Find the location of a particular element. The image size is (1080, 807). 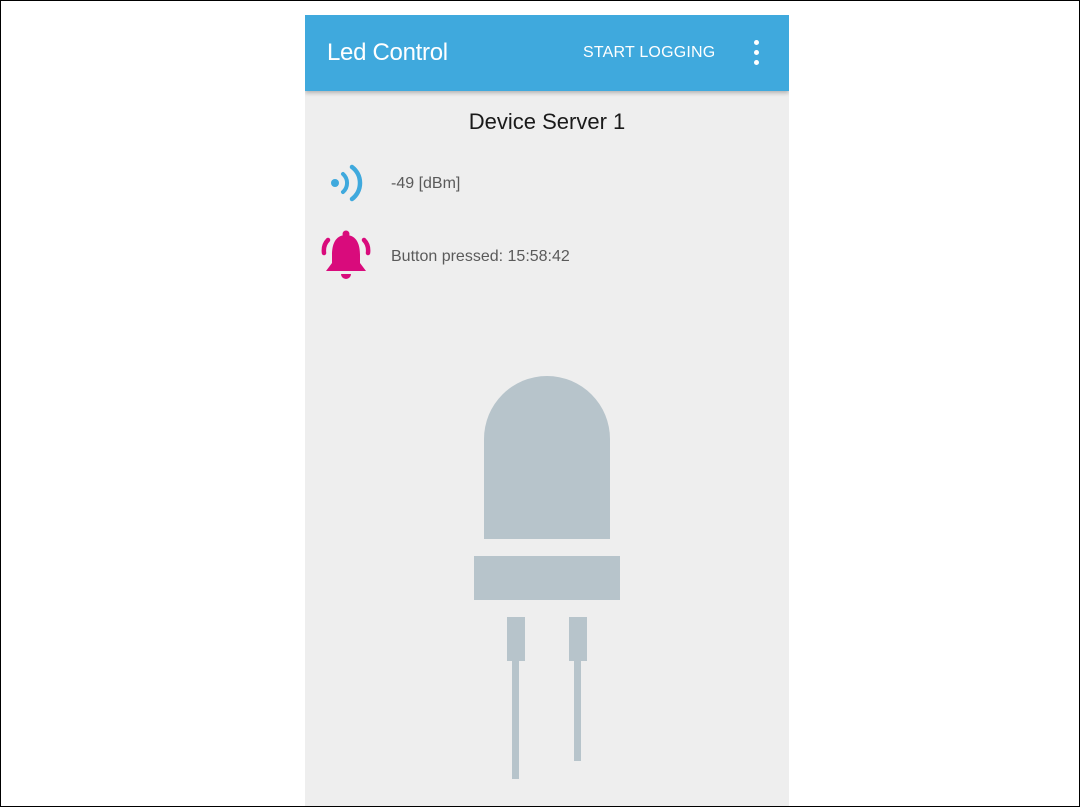

app-title: Led Control is located at coordinates (387, 52).